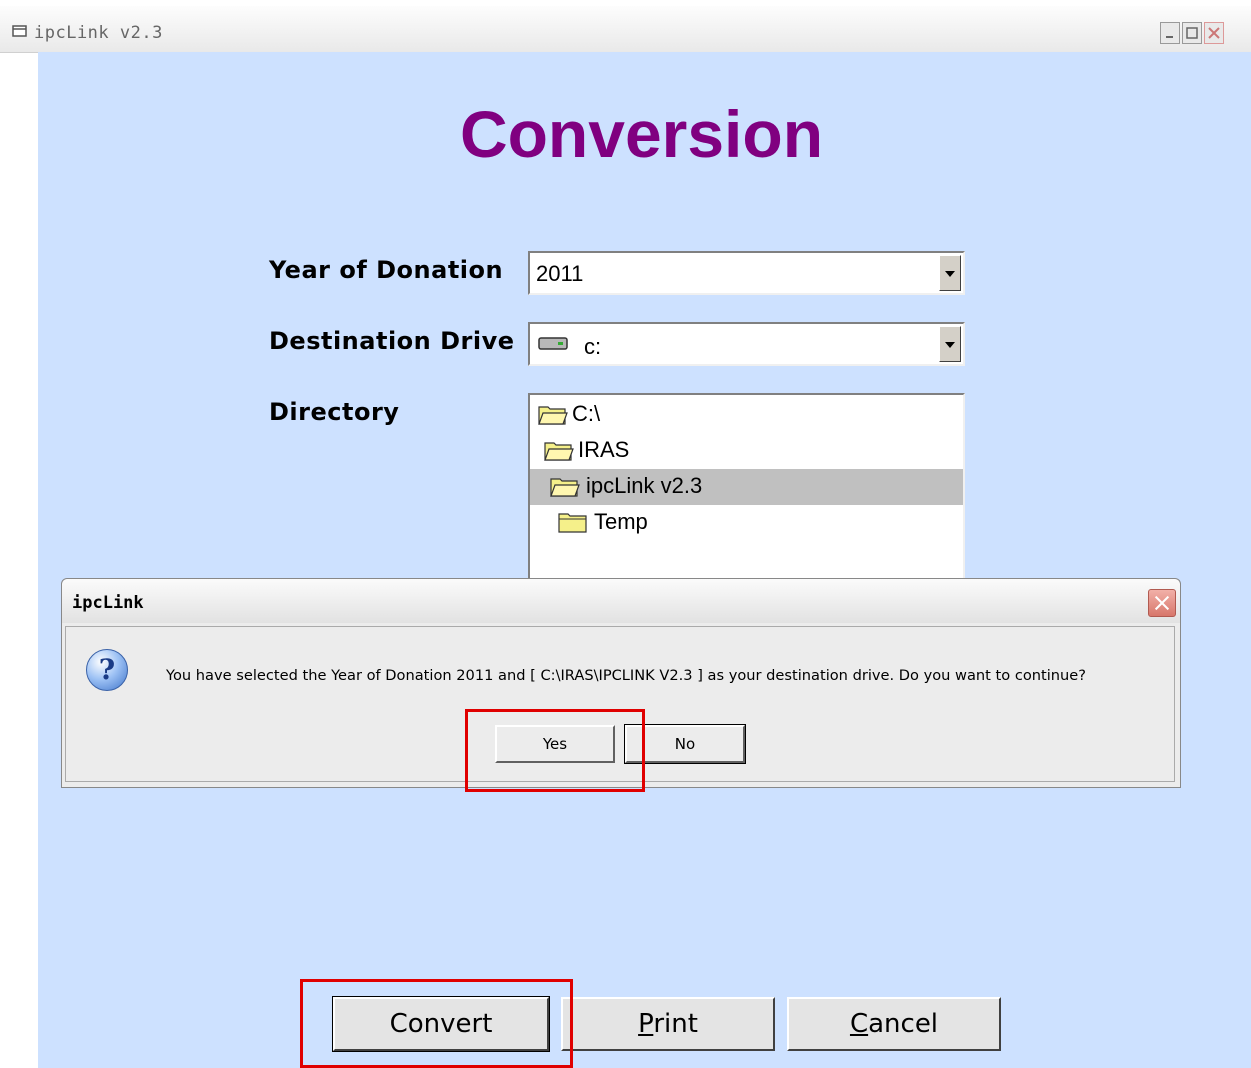 This screenshot has width=1251, height=1068. I want to click on directory-list: C:\ IRAS ipcLink v2.3 Temp, so click(746, 493).